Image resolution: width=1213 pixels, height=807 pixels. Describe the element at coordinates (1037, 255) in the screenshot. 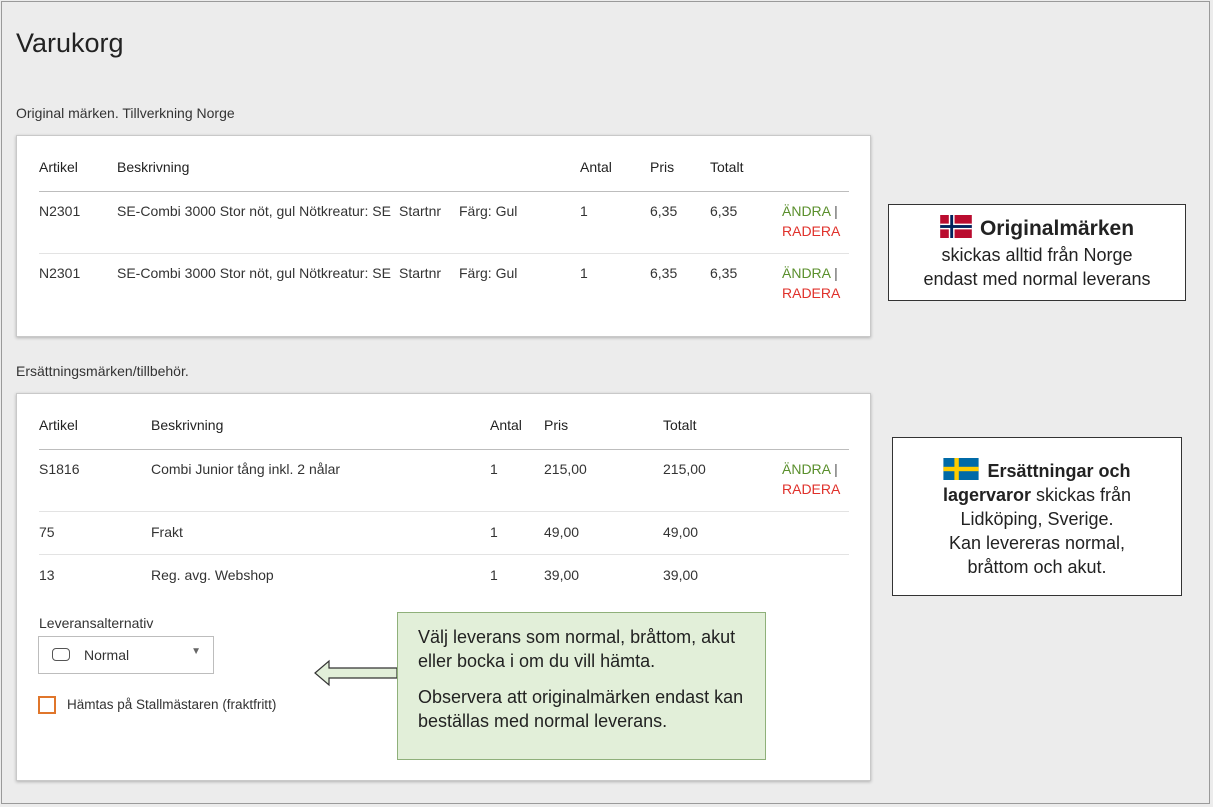

I see `norway-note-line1: skickas alltid från Norge` at that location.